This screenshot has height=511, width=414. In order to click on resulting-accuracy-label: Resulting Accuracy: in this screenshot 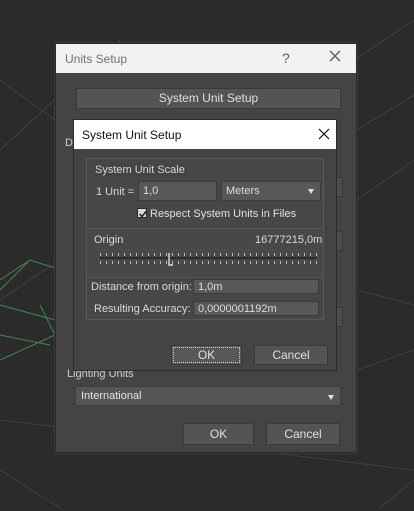, I will do `click(142, 309)`.